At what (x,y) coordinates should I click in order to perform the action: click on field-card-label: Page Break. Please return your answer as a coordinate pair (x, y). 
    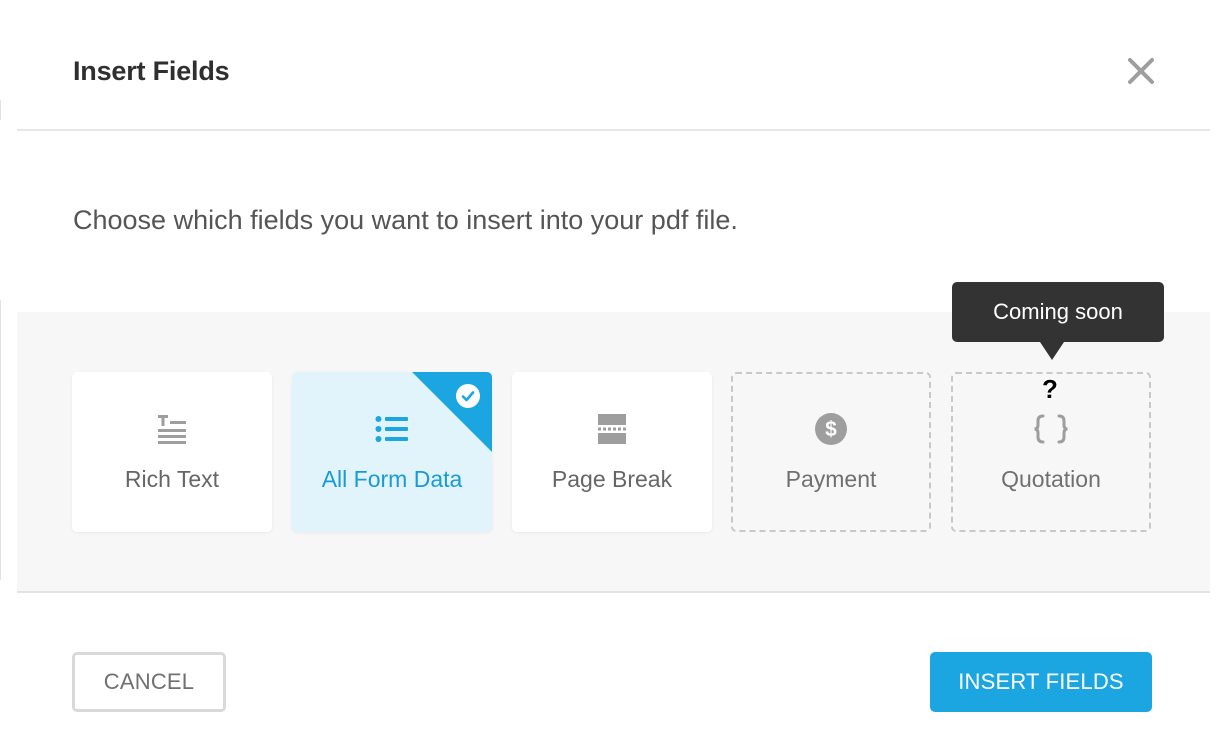
    Looking at the image, I should click on (612, 479).